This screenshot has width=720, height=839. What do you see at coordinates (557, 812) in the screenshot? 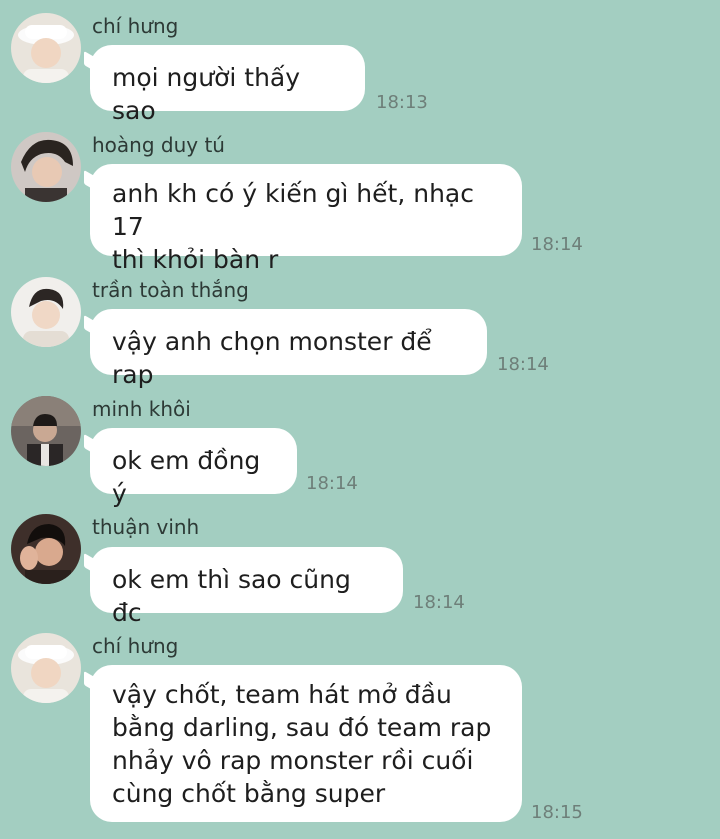
I see `message-time: 18:15` at bounding box center [557, 812].